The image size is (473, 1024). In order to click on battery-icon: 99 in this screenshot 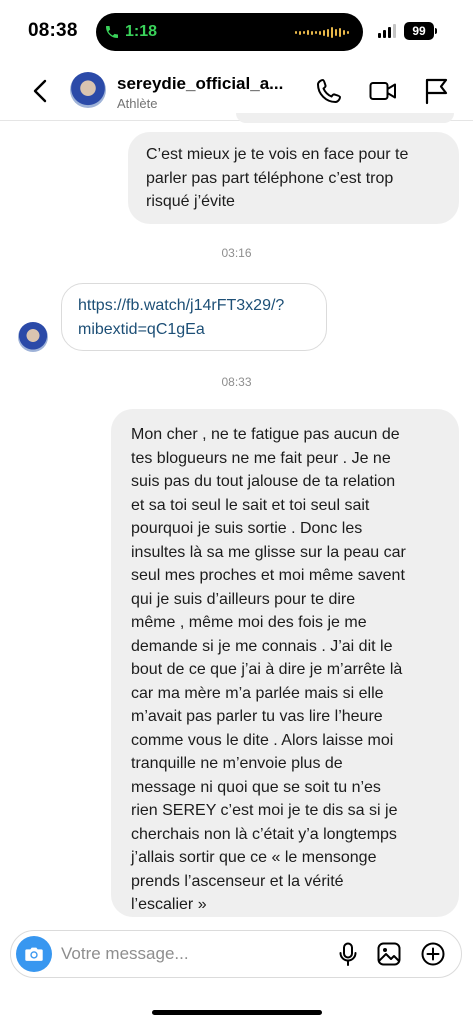, I will do `click(419, 31)`.